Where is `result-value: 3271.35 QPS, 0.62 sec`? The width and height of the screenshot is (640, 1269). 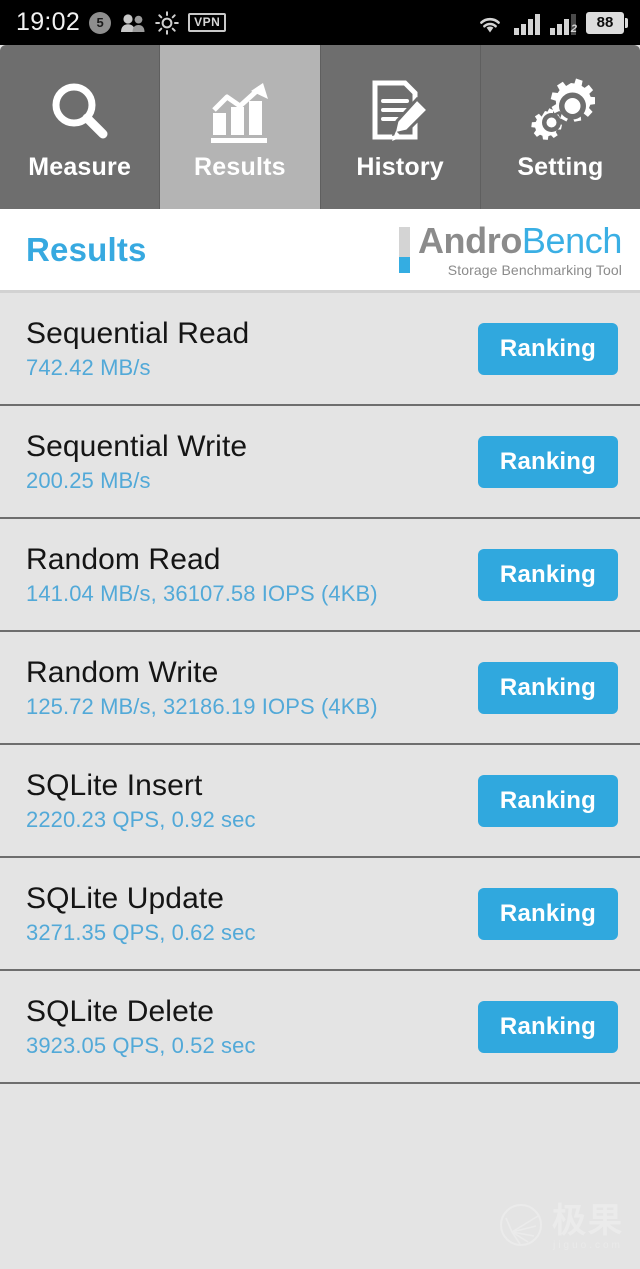 result-value: 3271.35 QPS, 0.62 sec is located at coordinates (141, 932).